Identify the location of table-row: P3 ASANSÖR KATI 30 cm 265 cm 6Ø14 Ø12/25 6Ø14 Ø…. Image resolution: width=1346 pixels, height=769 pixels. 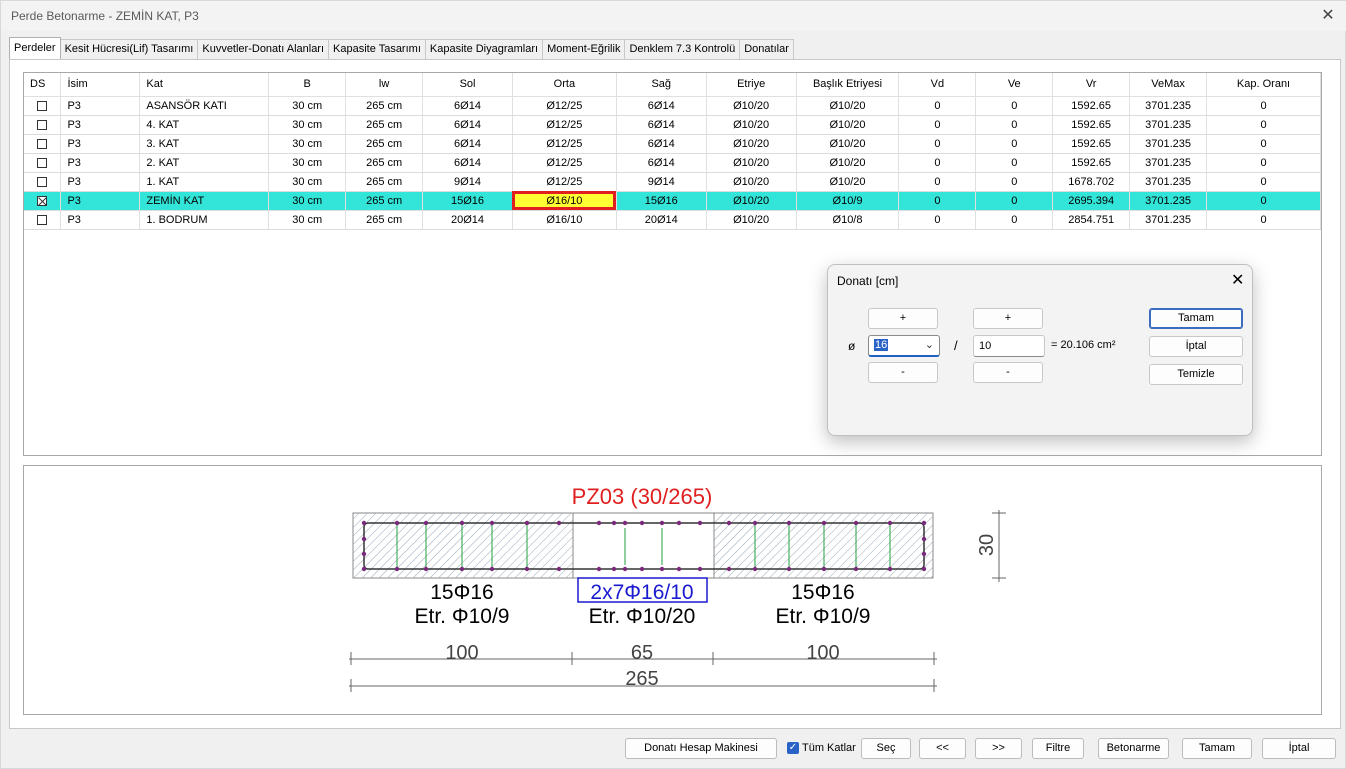
(672, 106).